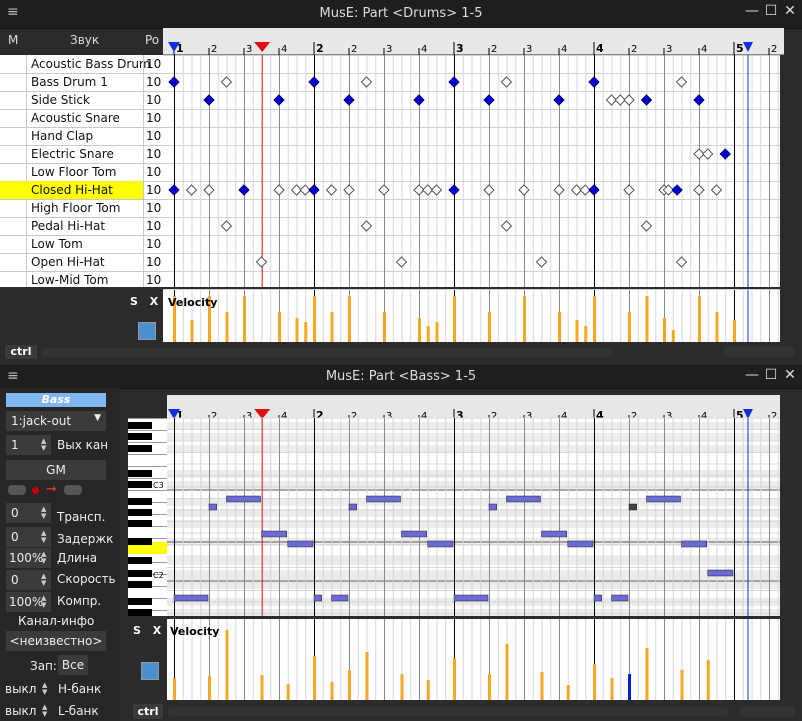 This screenshot has height=721, width=802. I want to click on routing-icons: ➞, so click(48, 489).